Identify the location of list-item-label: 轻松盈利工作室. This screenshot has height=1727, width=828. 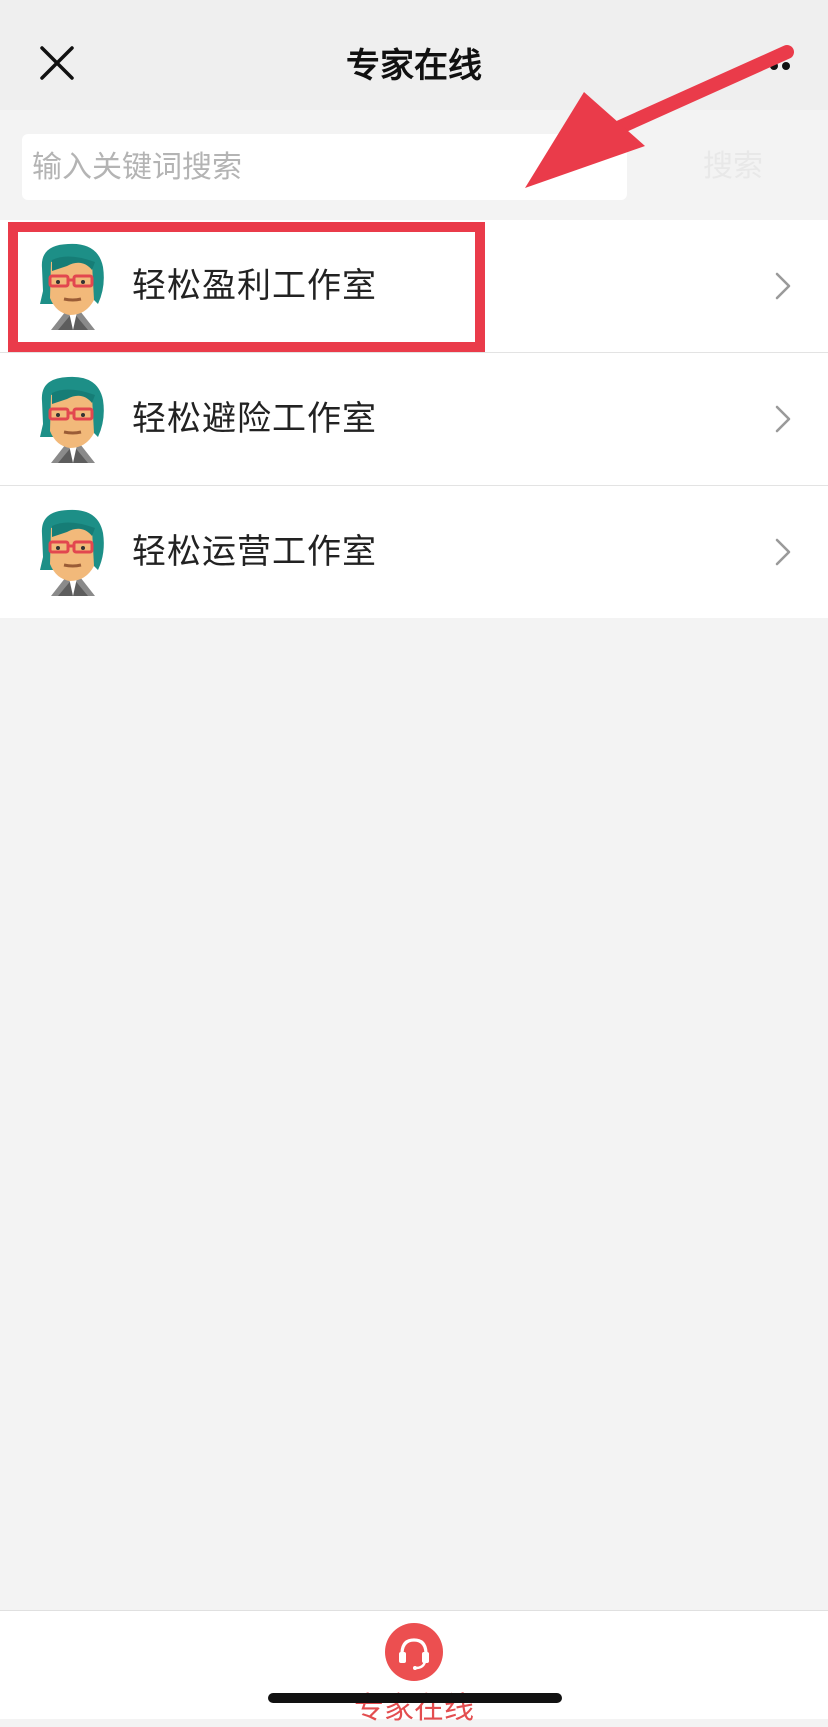
(254, 286).